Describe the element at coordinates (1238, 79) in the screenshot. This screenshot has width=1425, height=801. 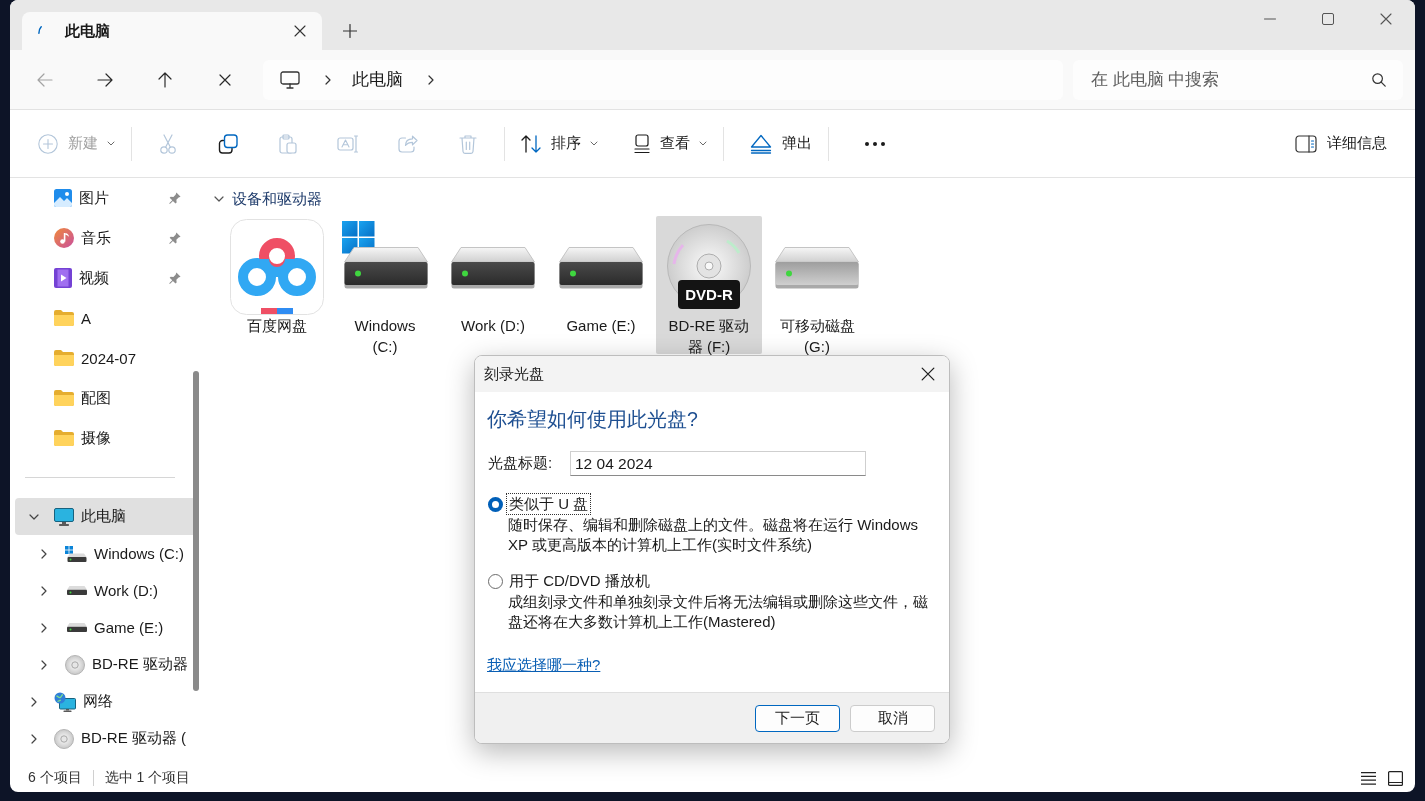
I see `search-field: 在 此电脑 中搜索` at that location.